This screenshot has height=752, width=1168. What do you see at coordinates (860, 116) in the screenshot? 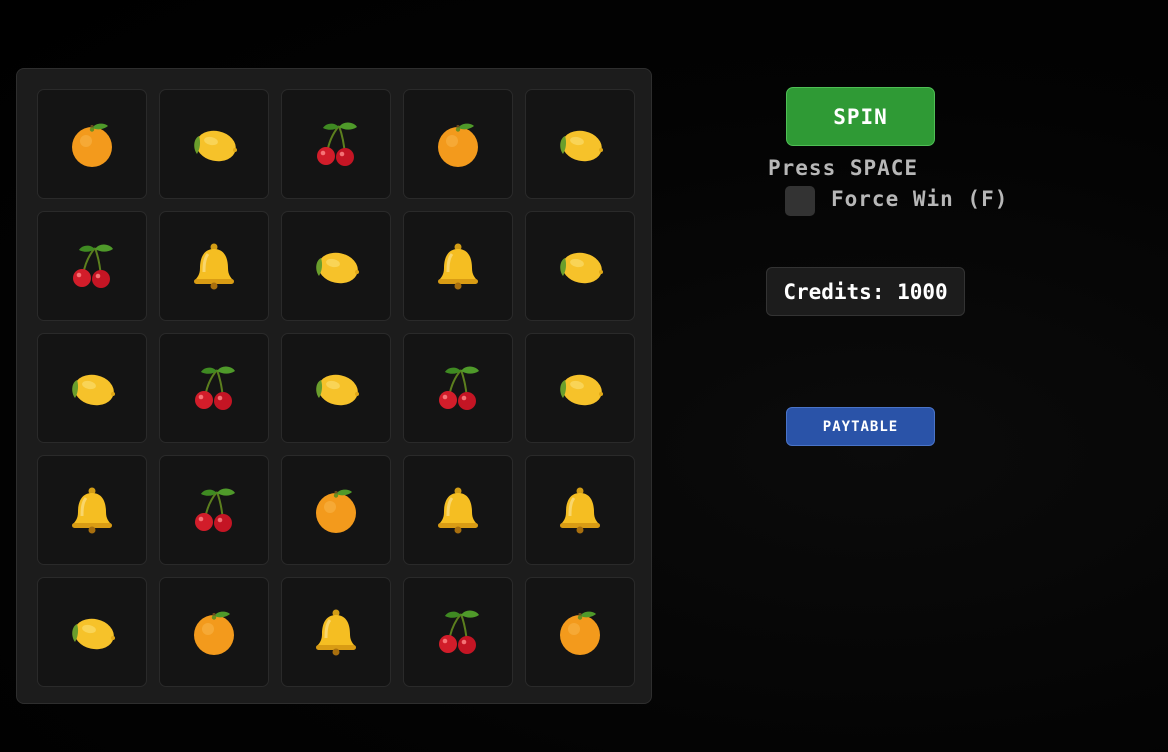
I see `spin-button: SPIN` at bounding box center [860, 116].